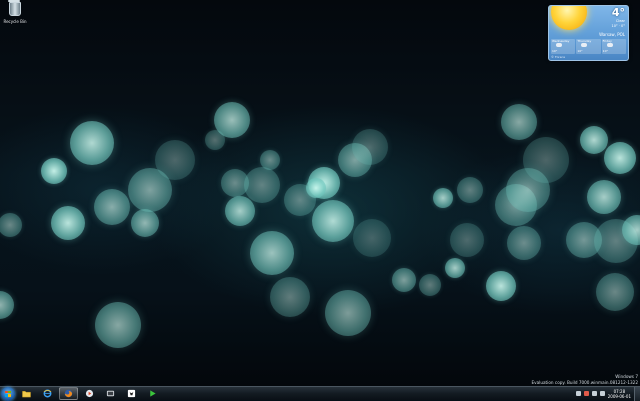 Image resolution: width=640 pixels, height=401 pixels. I want to click on firefox-icon, so click(68, 393).